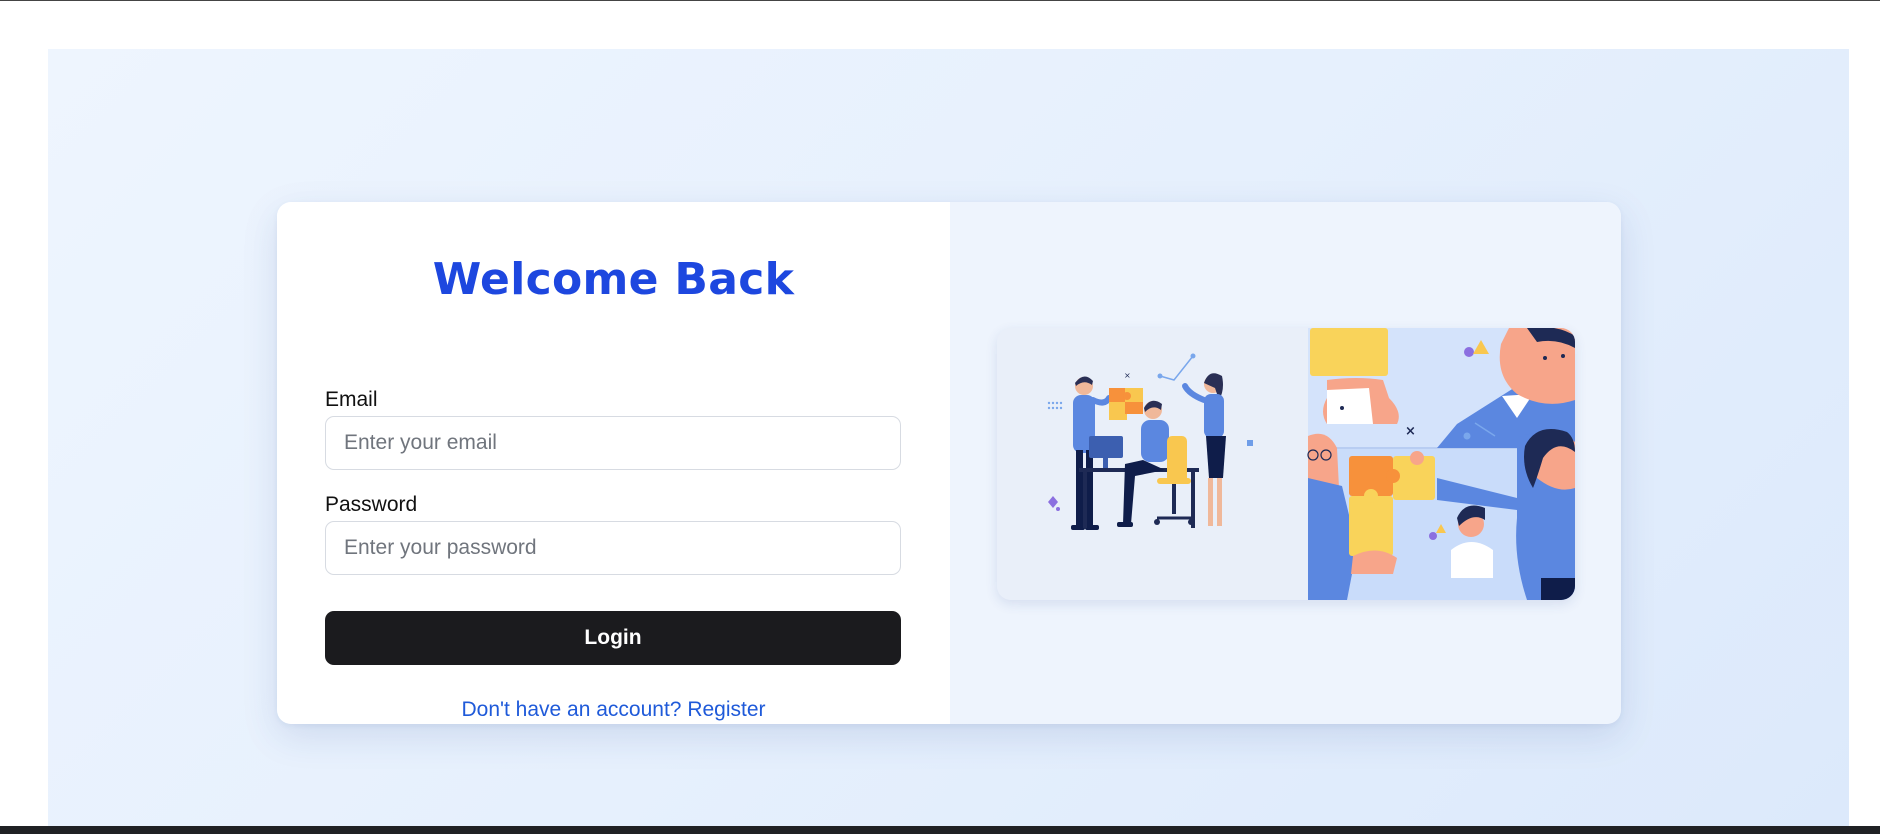  What do you see at coordinates (613, 710) in the screenshot?
I see `register-link: Don't have an account? Register` at bounding box center [613, 710].